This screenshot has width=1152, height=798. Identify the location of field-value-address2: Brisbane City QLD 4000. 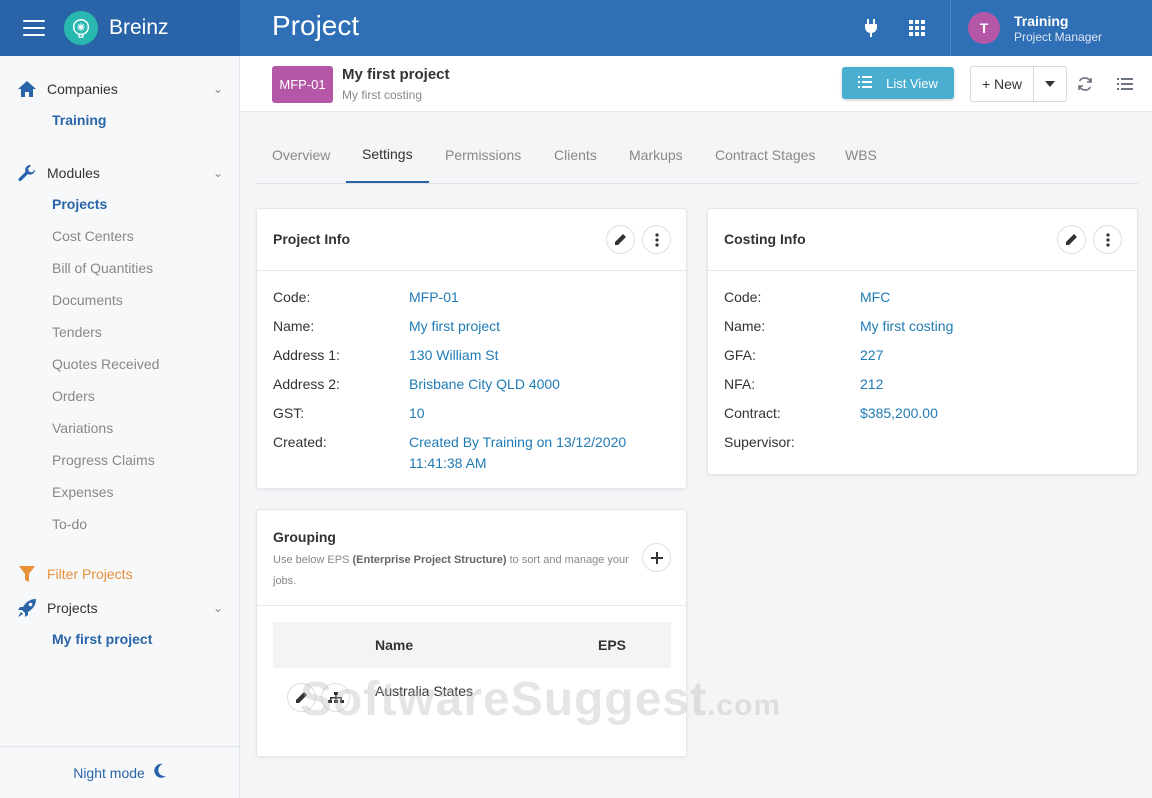
(484, 384).